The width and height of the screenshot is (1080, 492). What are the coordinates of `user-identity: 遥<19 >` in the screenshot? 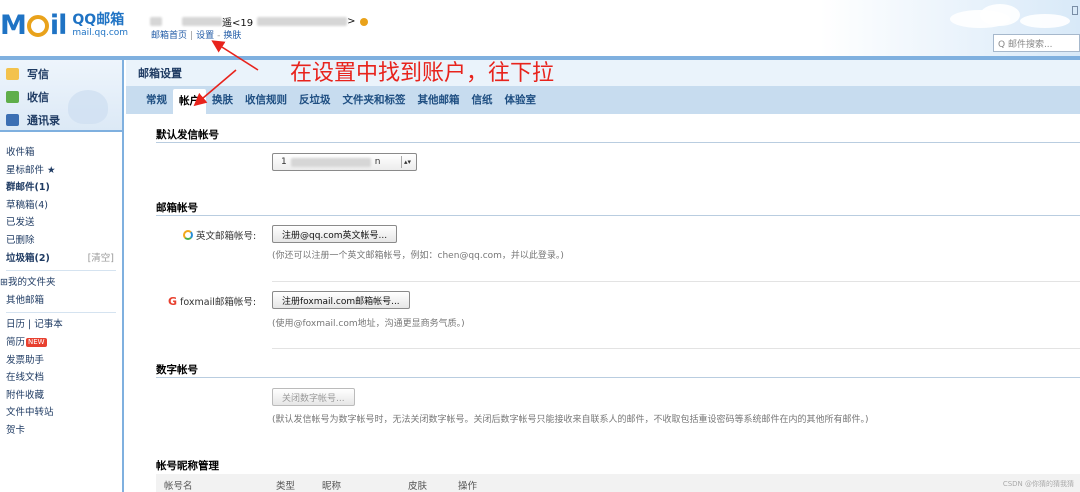 It's located at (259, 21).